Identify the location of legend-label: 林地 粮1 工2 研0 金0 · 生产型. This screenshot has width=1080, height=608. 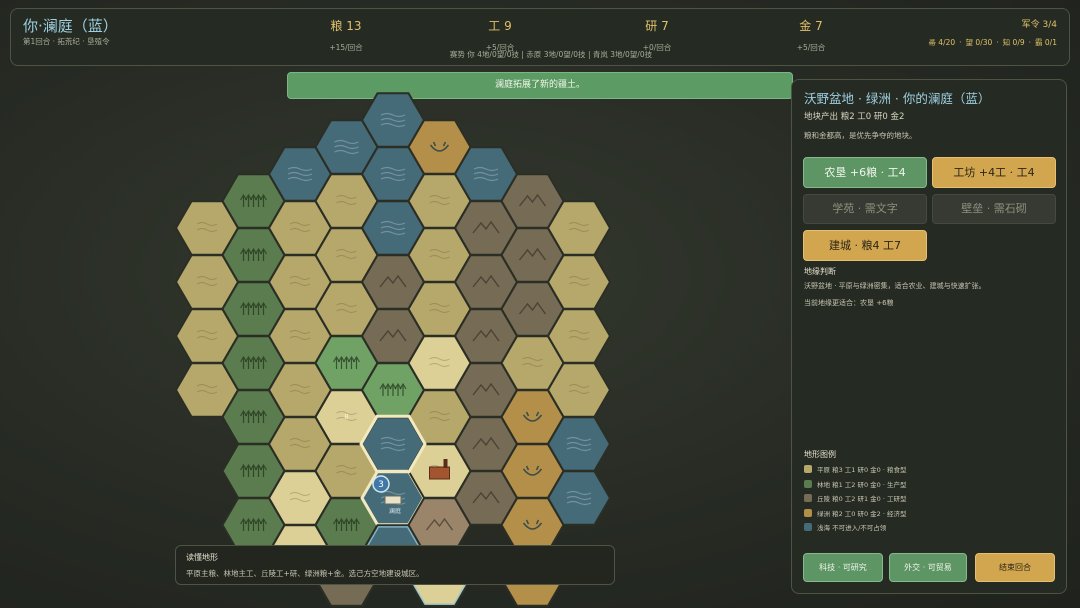
(862, 484).